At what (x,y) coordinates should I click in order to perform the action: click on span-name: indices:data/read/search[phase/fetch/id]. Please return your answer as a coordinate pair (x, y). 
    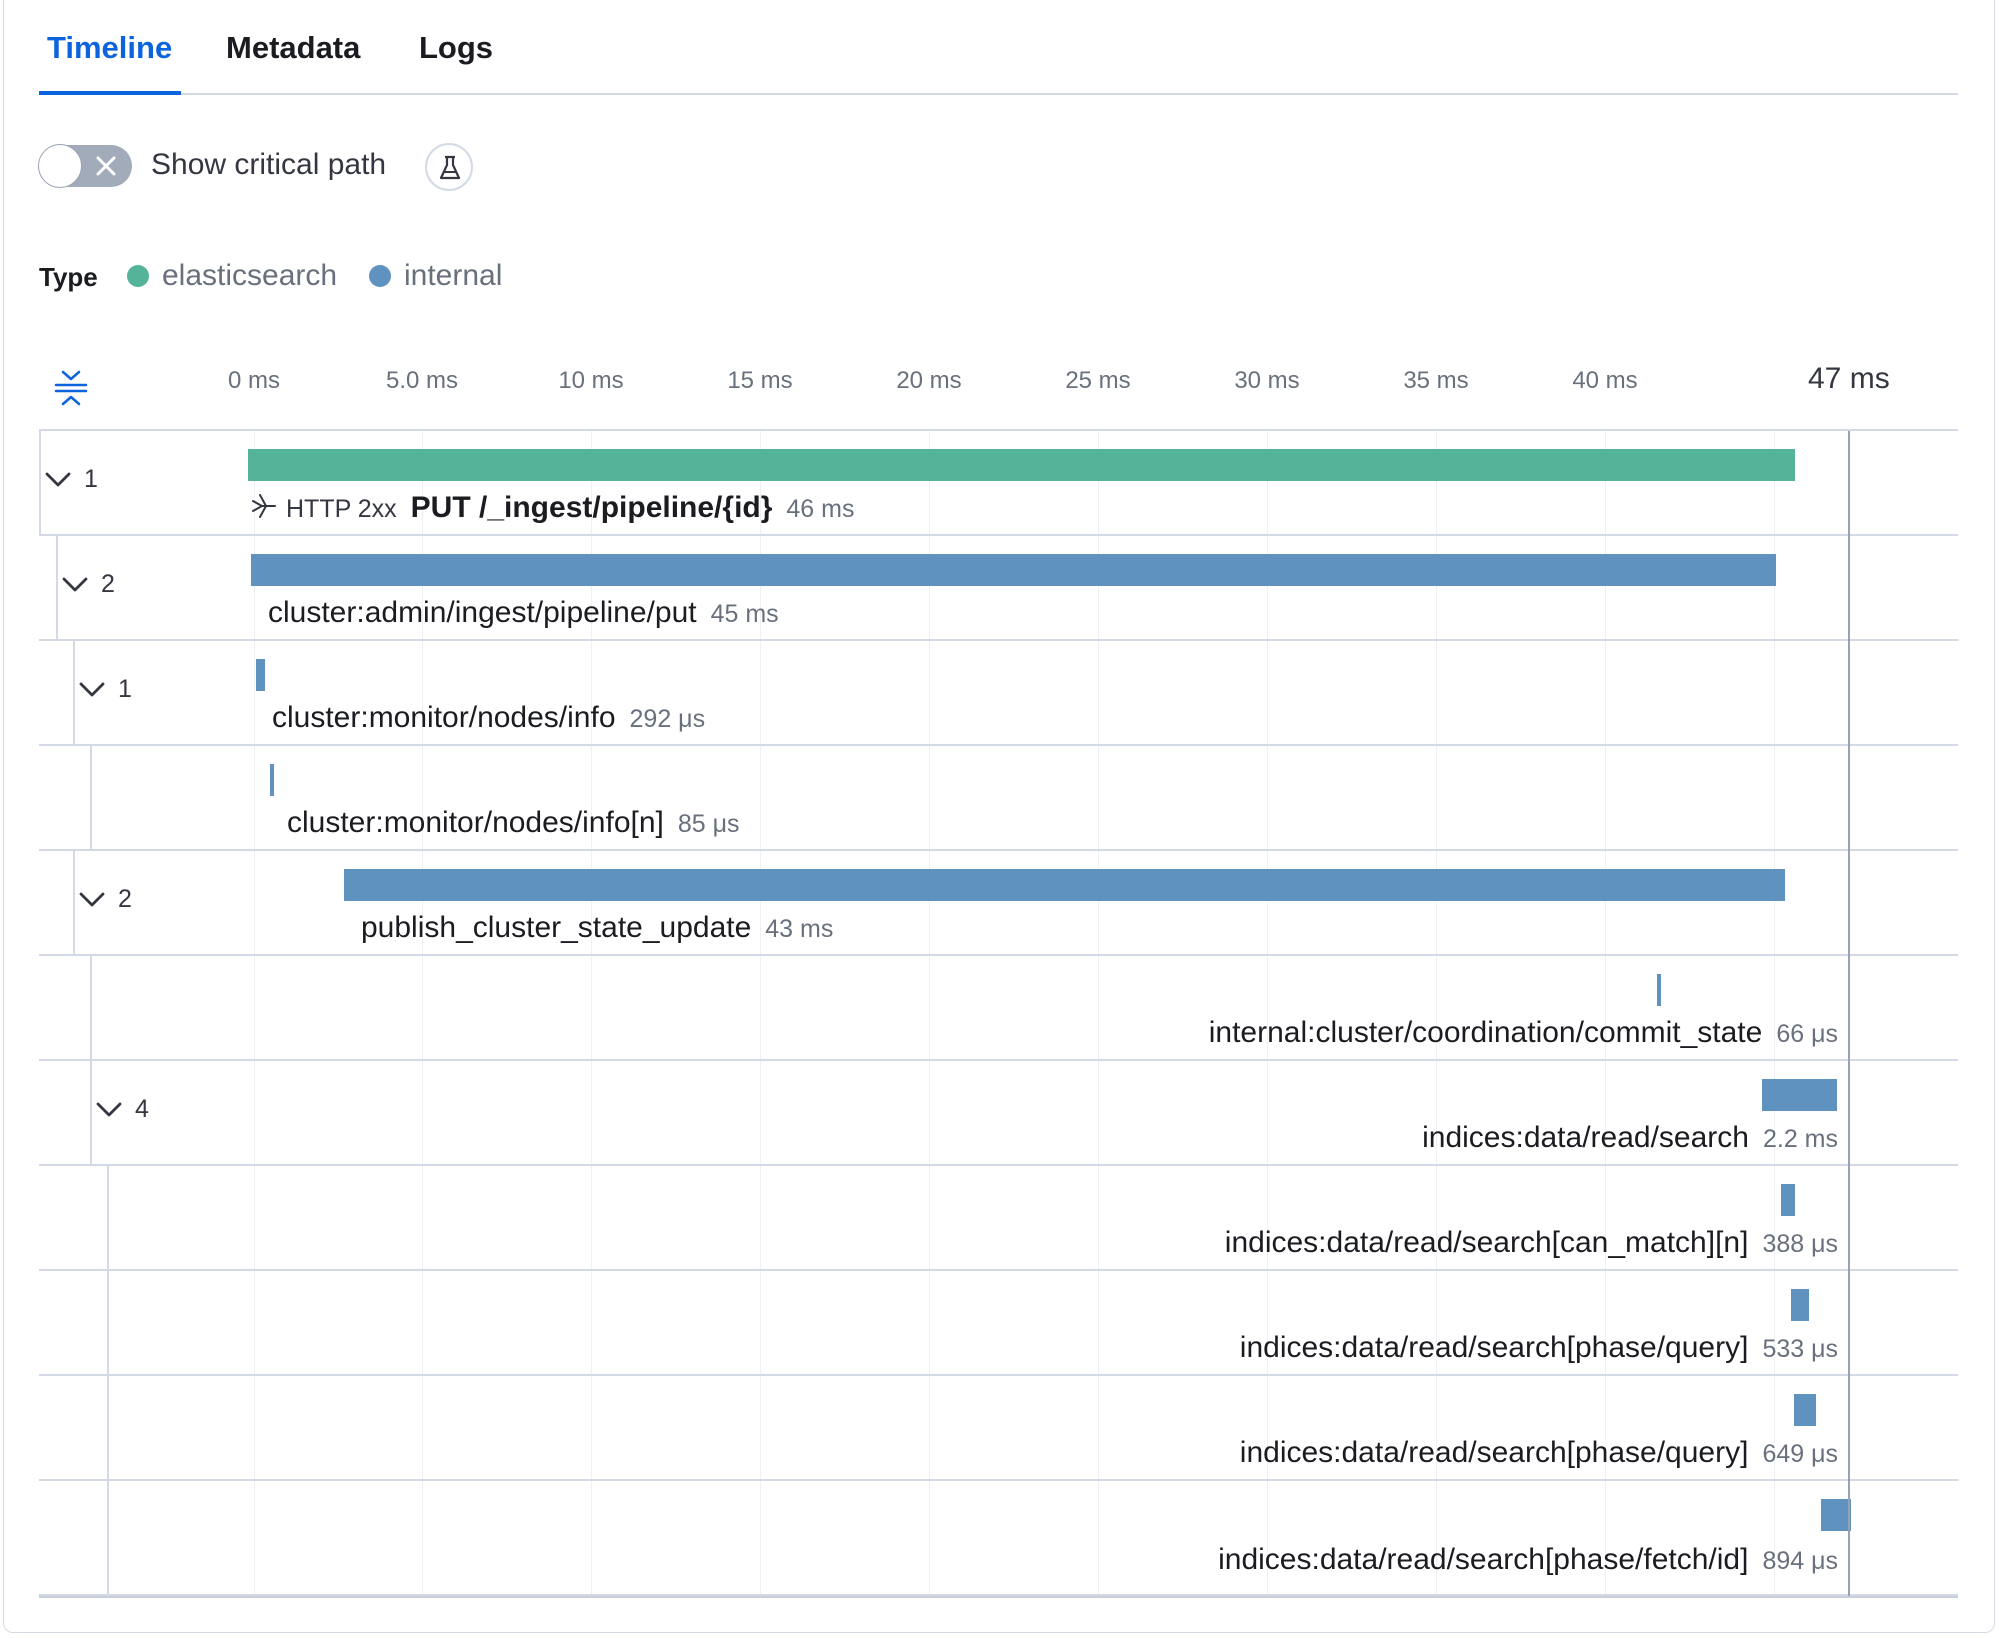
    Looking at the image, I should click on (1483, 1559).